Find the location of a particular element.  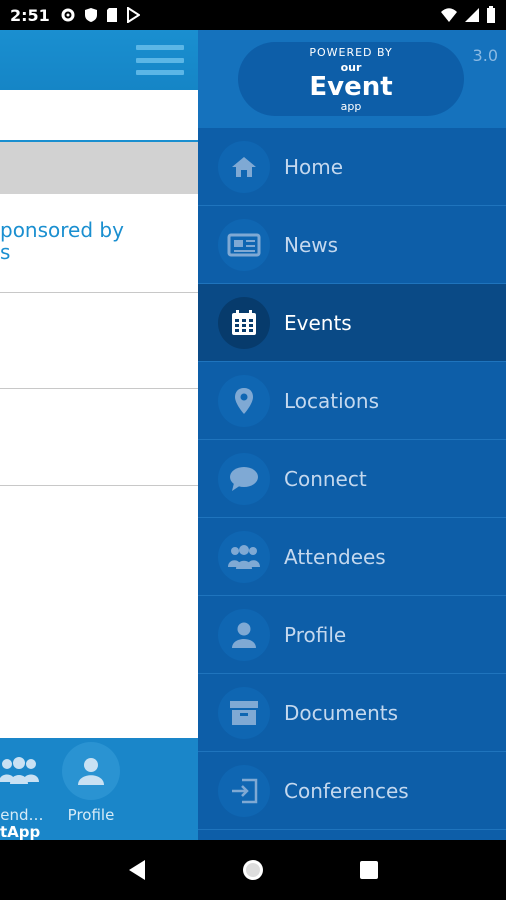

calendar-icon is located at coordinates (244, 322).